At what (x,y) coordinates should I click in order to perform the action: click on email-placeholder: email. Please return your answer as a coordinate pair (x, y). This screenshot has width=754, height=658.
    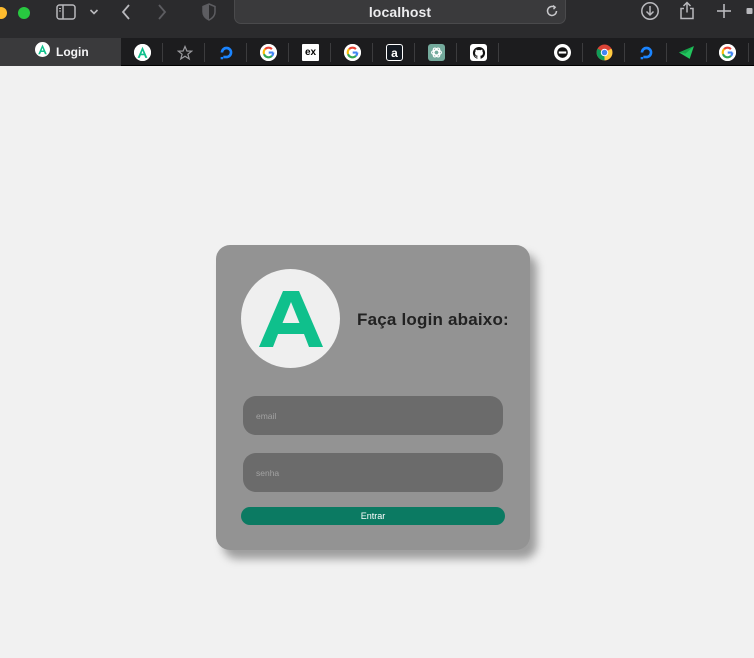
    Looking at the image, I should click on (266, 415).